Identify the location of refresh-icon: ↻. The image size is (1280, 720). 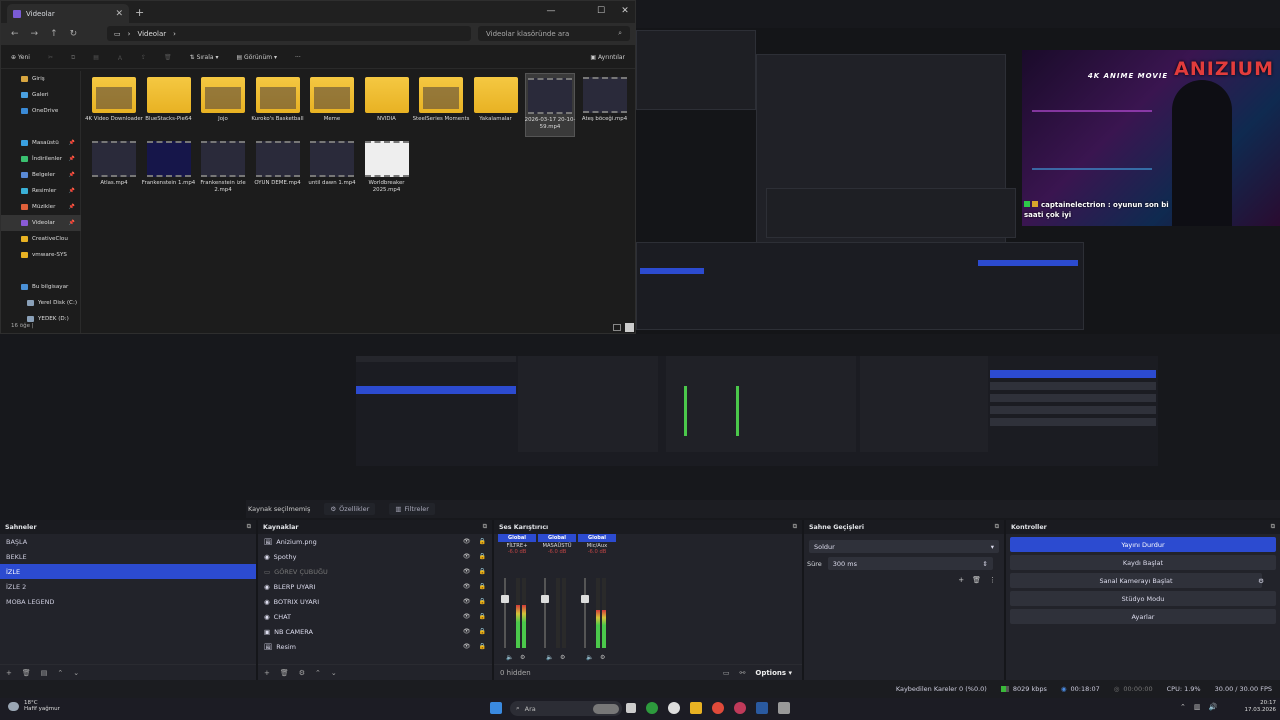
(74, 34).